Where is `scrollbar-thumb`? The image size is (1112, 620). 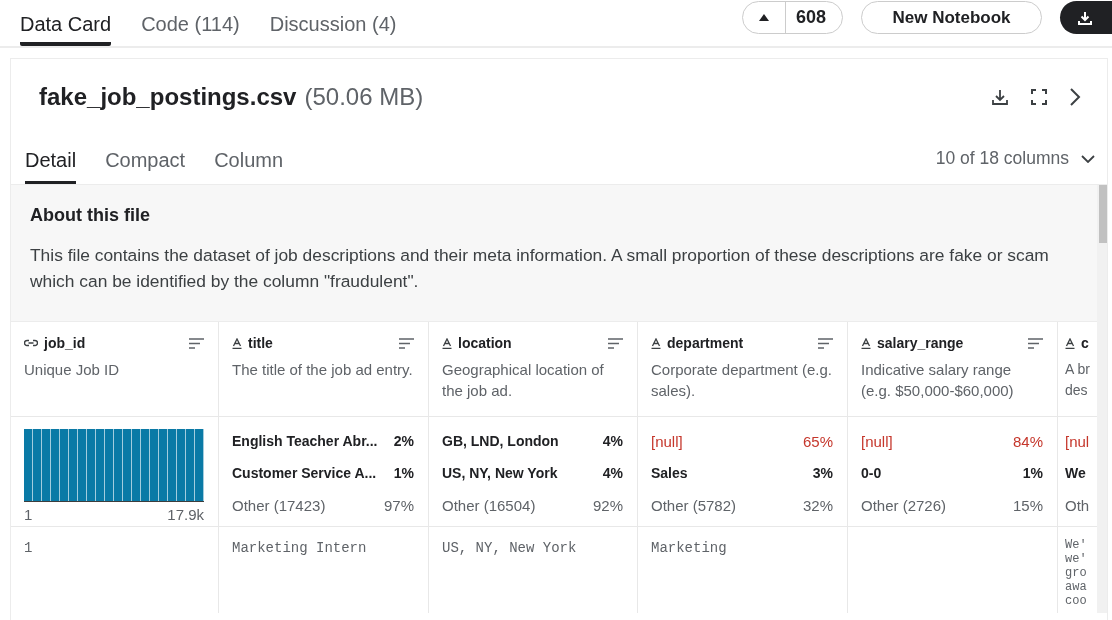
scrollbar-thumb is located at coordinates (1103, 214).